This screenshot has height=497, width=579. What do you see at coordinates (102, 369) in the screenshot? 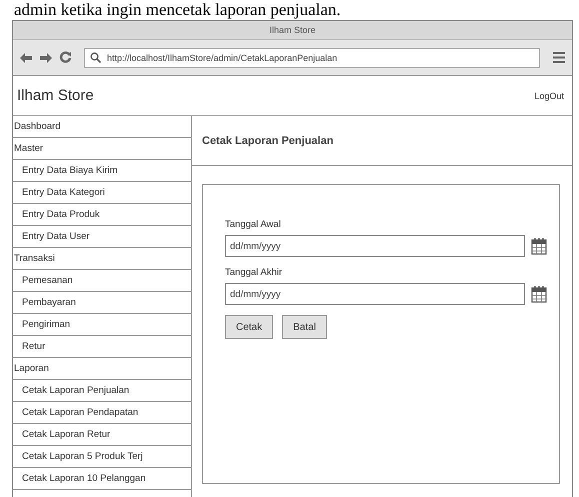
I see `sidebar-item: Laporan` at bounding box center [102, 369].